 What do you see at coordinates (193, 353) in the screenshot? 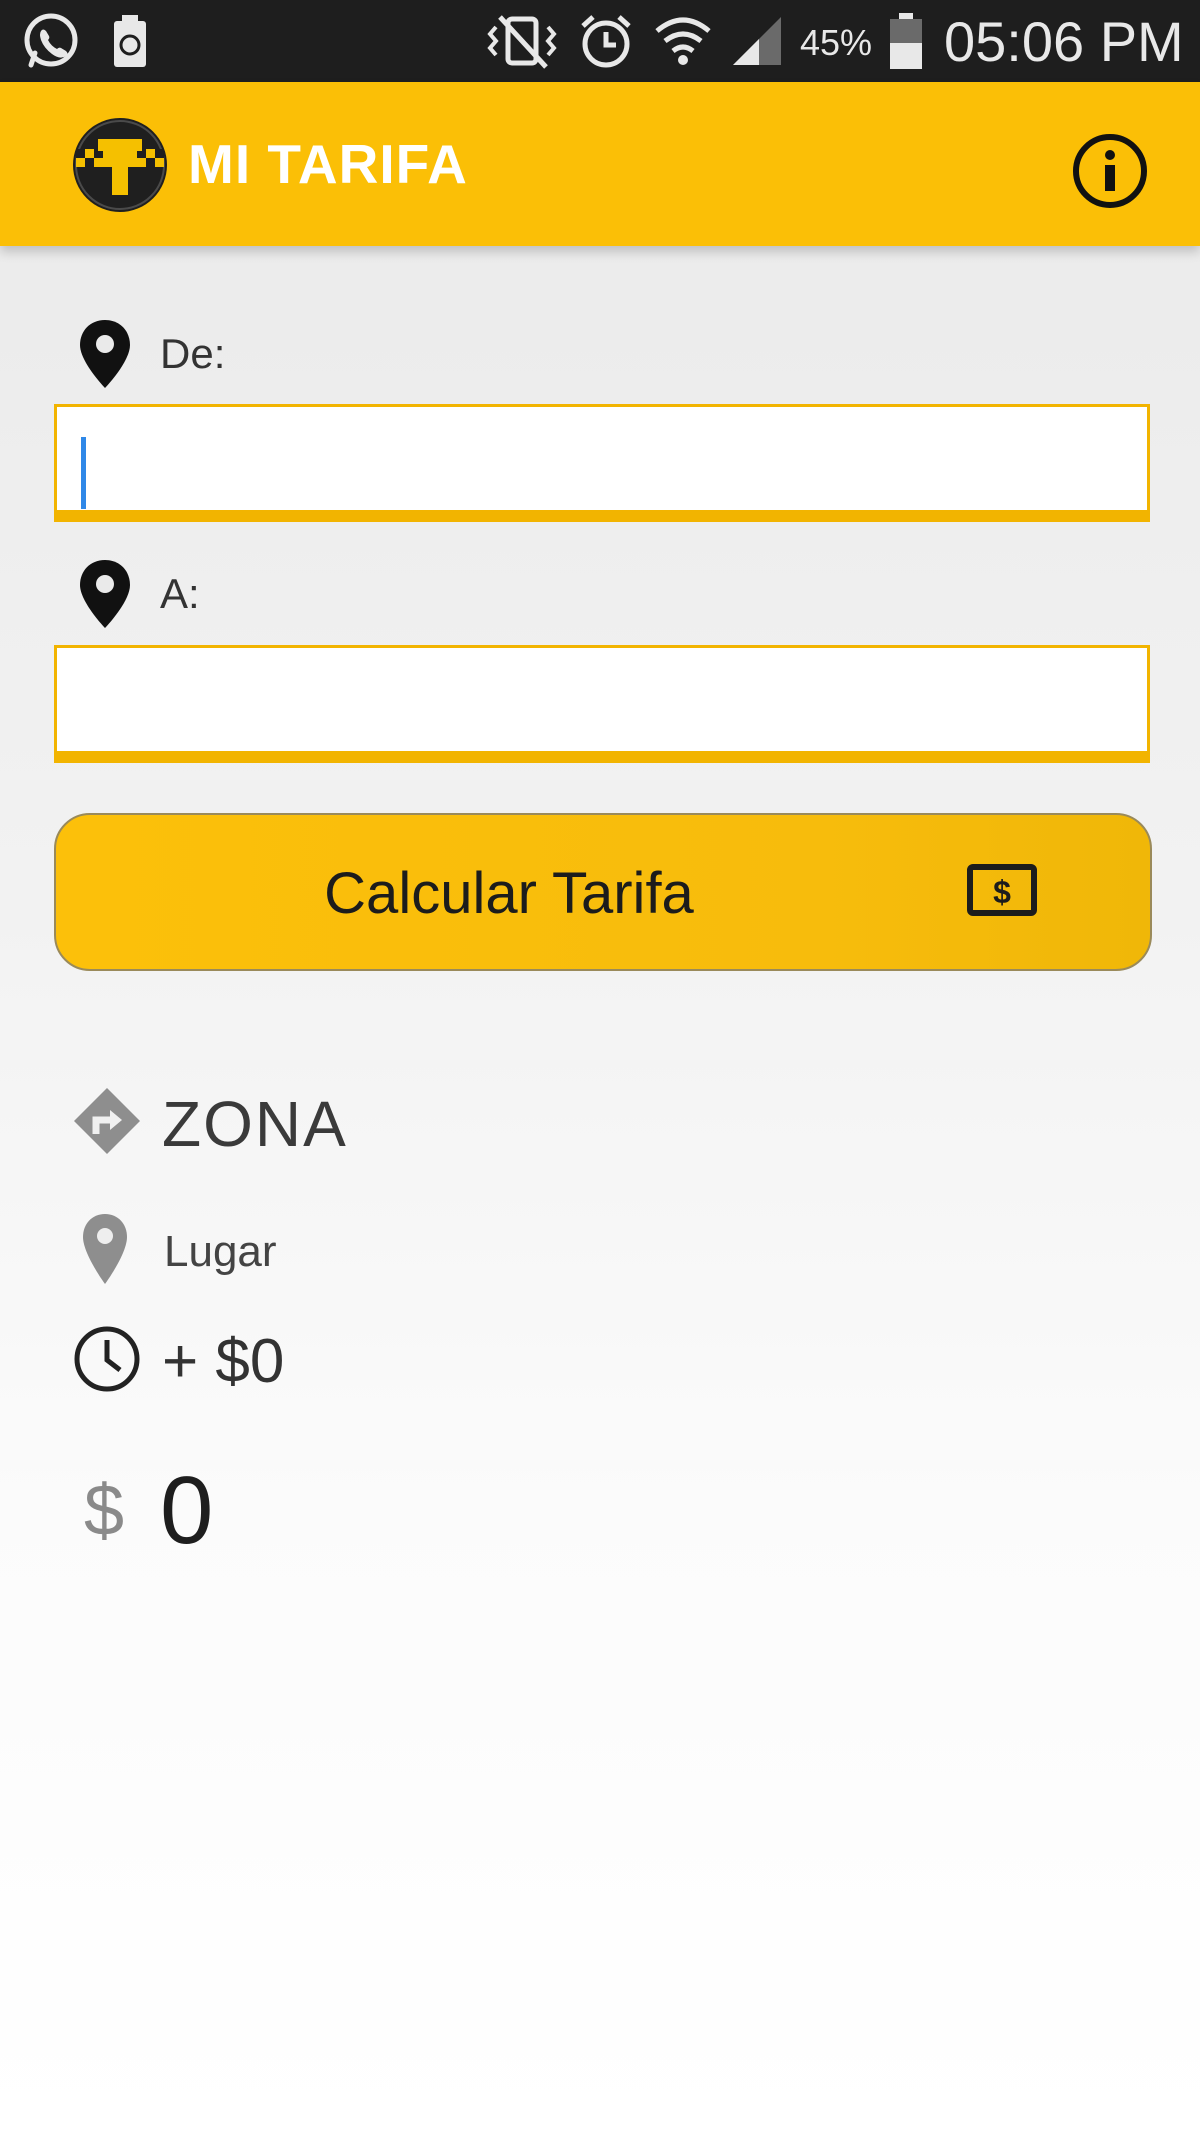
I see `from-label: De:` at bounding box center [193, 353].